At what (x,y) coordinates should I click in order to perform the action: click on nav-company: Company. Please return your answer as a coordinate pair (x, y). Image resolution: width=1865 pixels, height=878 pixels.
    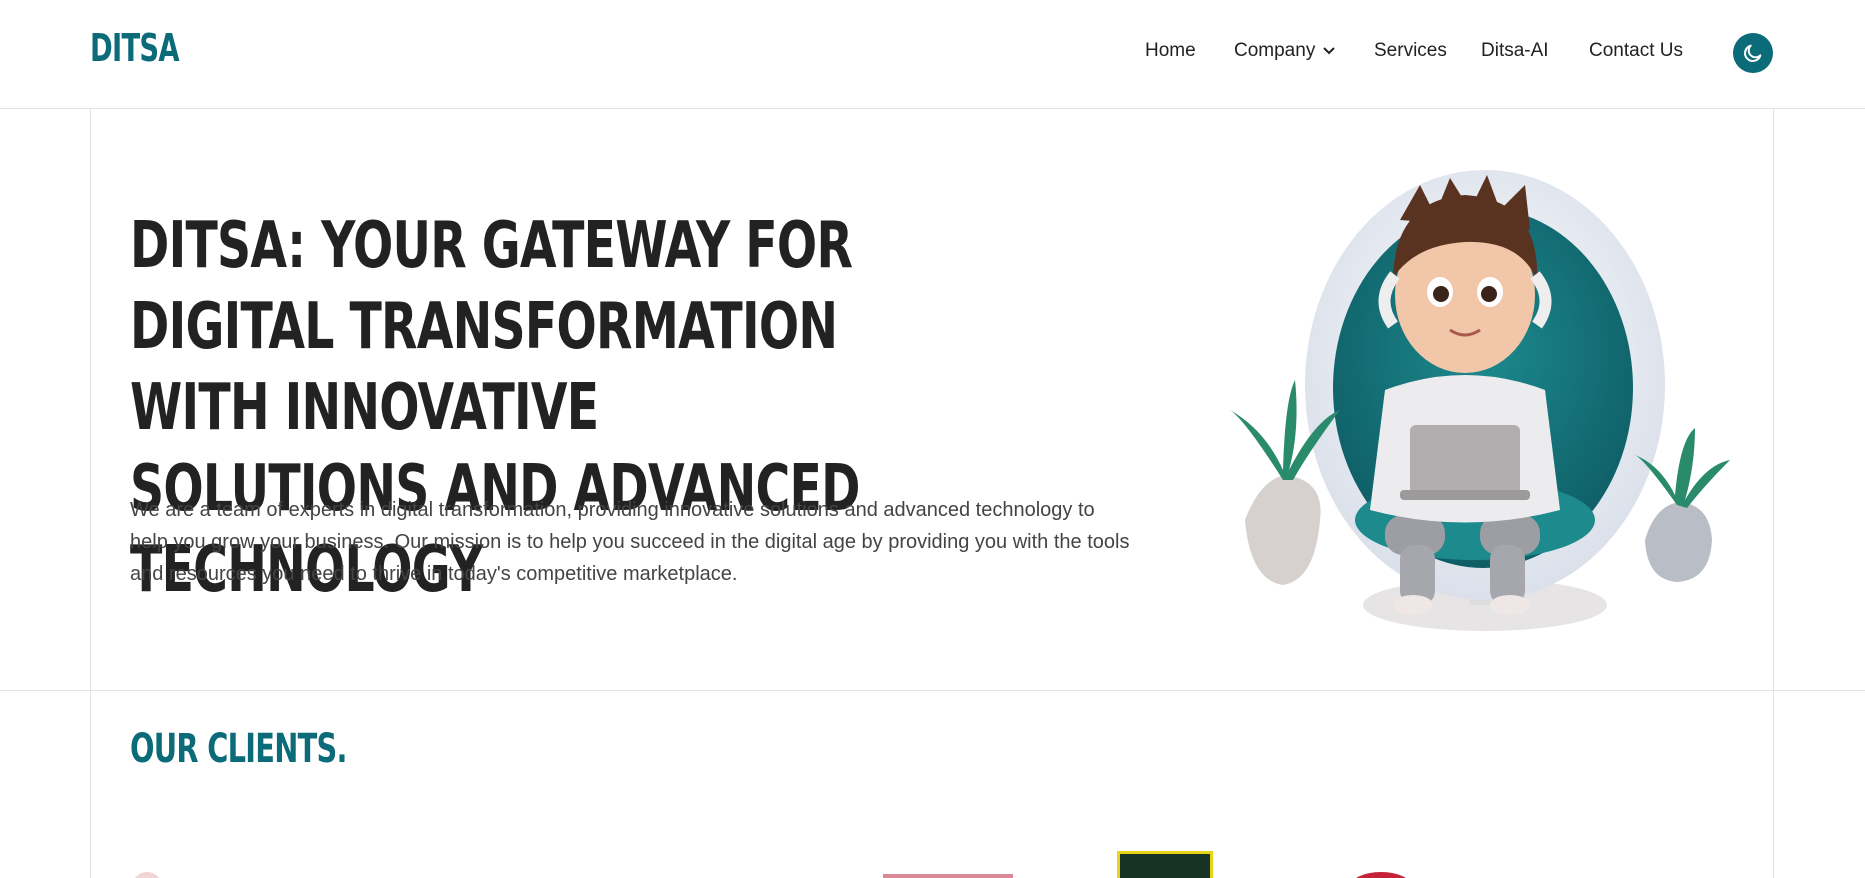
    Looking at the image, I should click on (1285, 51).